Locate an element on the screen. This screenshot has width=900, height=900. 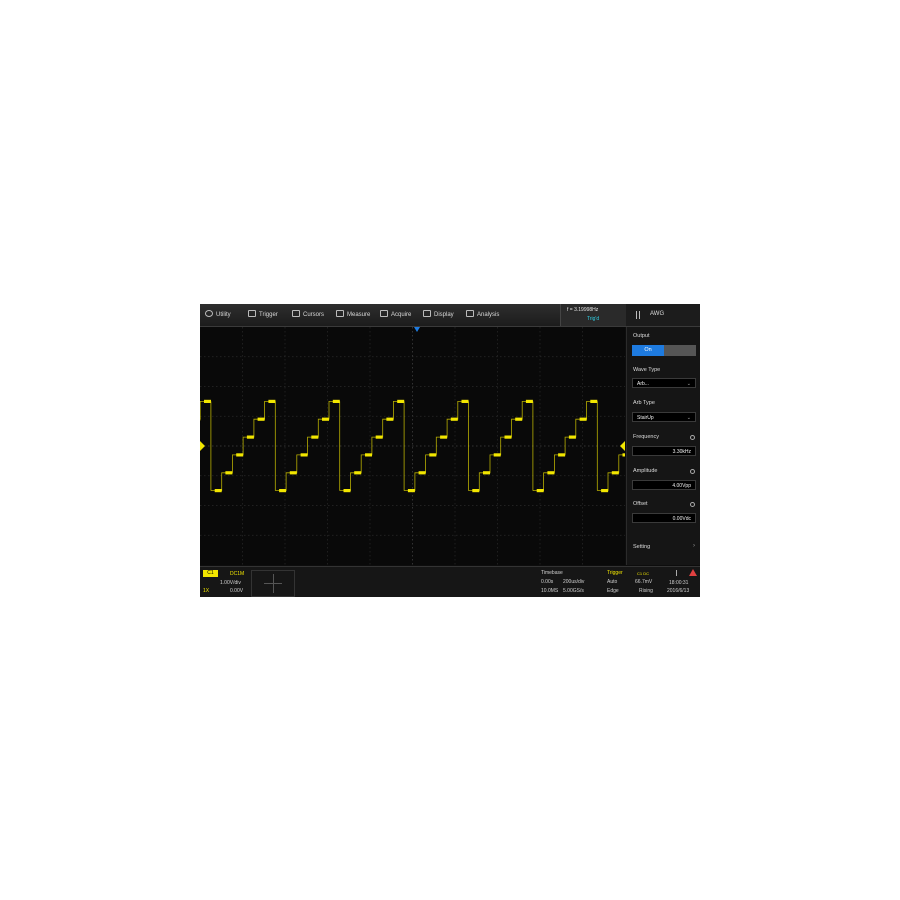
trigger-slope: Rising is located at coordinates (646, 591).